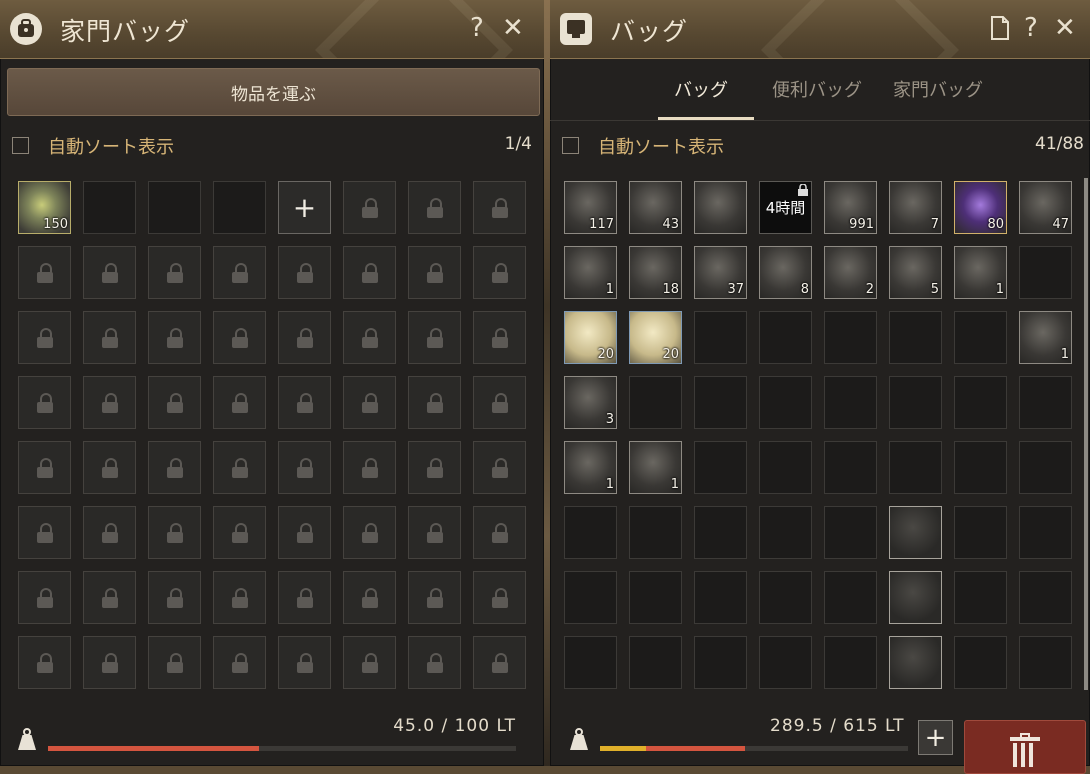 The height and width of the screenshot is (774, 1090). I want to click on tab-convenience-bag: 便利バッグ, so click(817, 89).